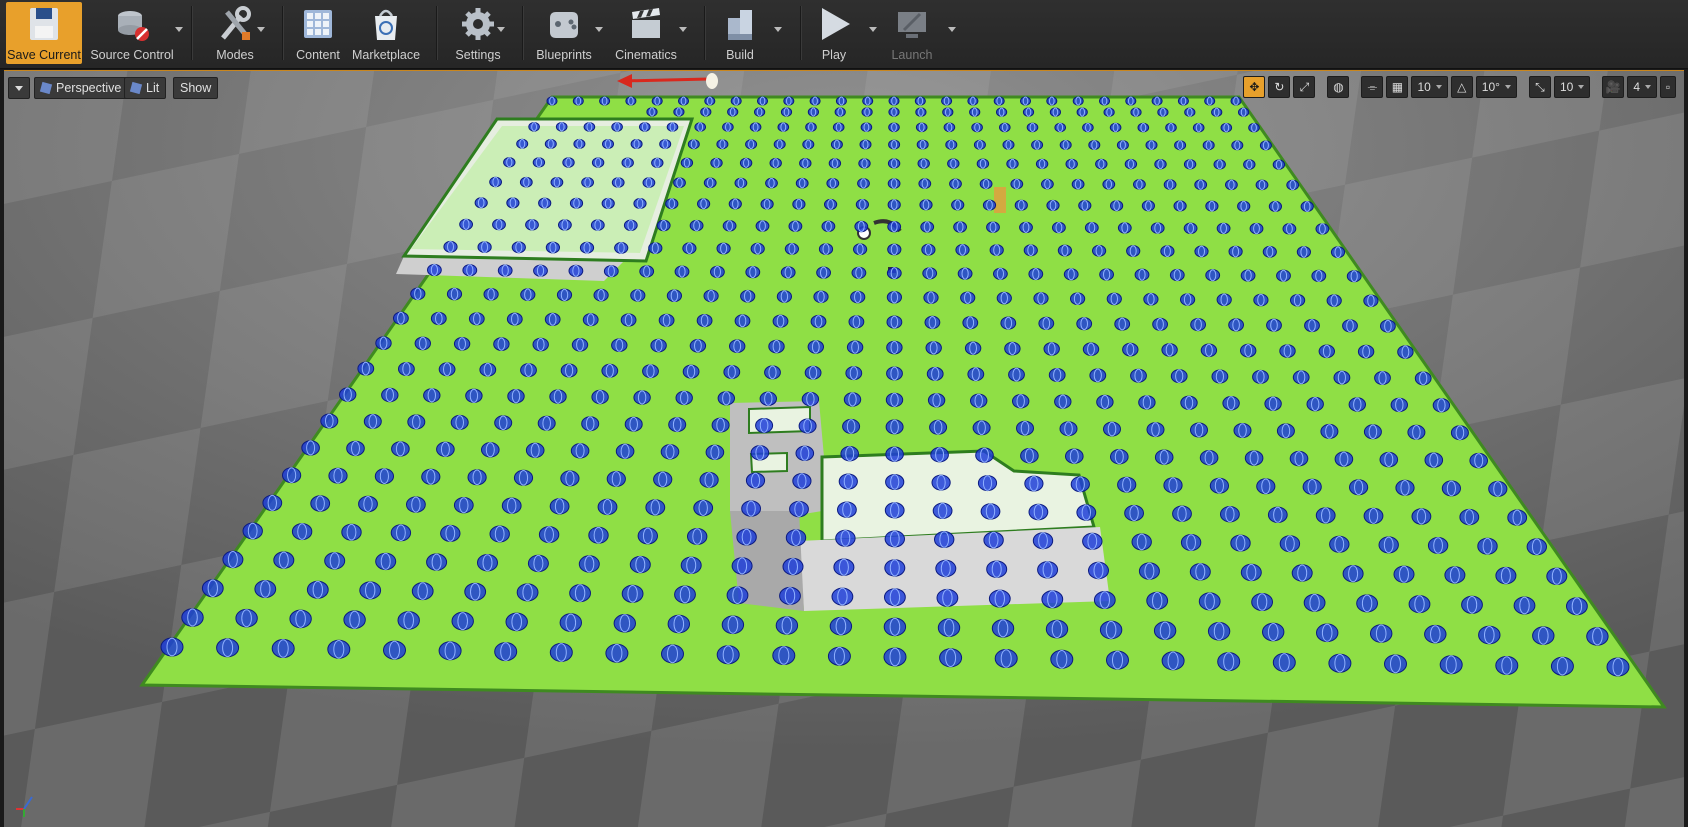 This screenshot has width=1688, height=827. What do you see at coordinates (318, 33) in the screenshot?
I see `content-button: Content` at bounding box center [318, 33].